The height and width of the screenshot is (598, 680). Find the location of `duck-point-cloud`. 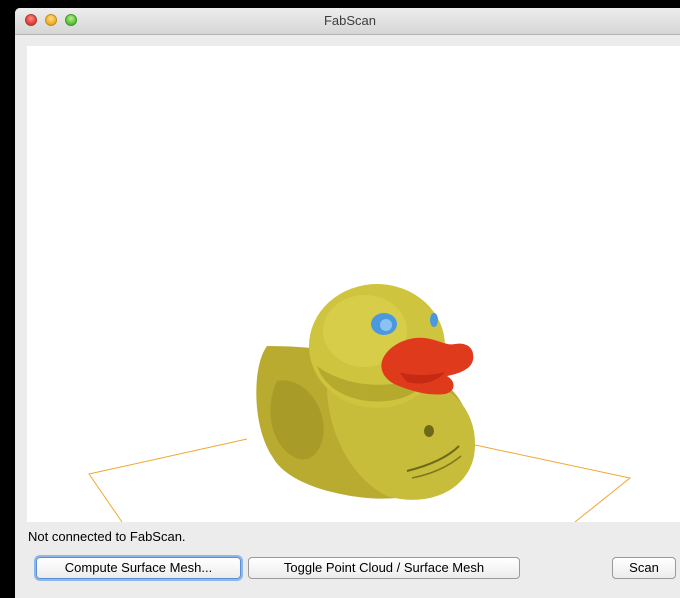

duck-point-cloud is located at coordinates (366, 392).